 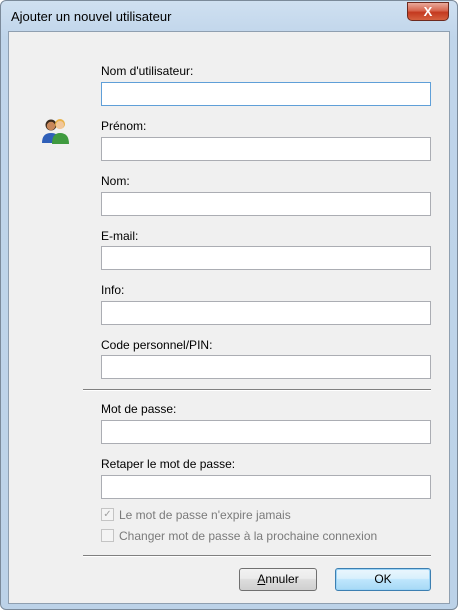 What do you see at coordinates (266, 367) in the screenshot?
I see `pin-field` at bounding box center [266, 367].